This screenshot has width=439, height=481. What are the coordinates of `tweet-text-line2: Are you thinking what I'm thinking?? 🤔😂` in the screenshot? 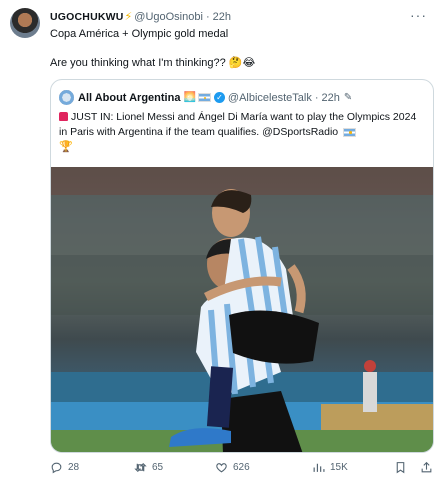 It's located at (153, 63).